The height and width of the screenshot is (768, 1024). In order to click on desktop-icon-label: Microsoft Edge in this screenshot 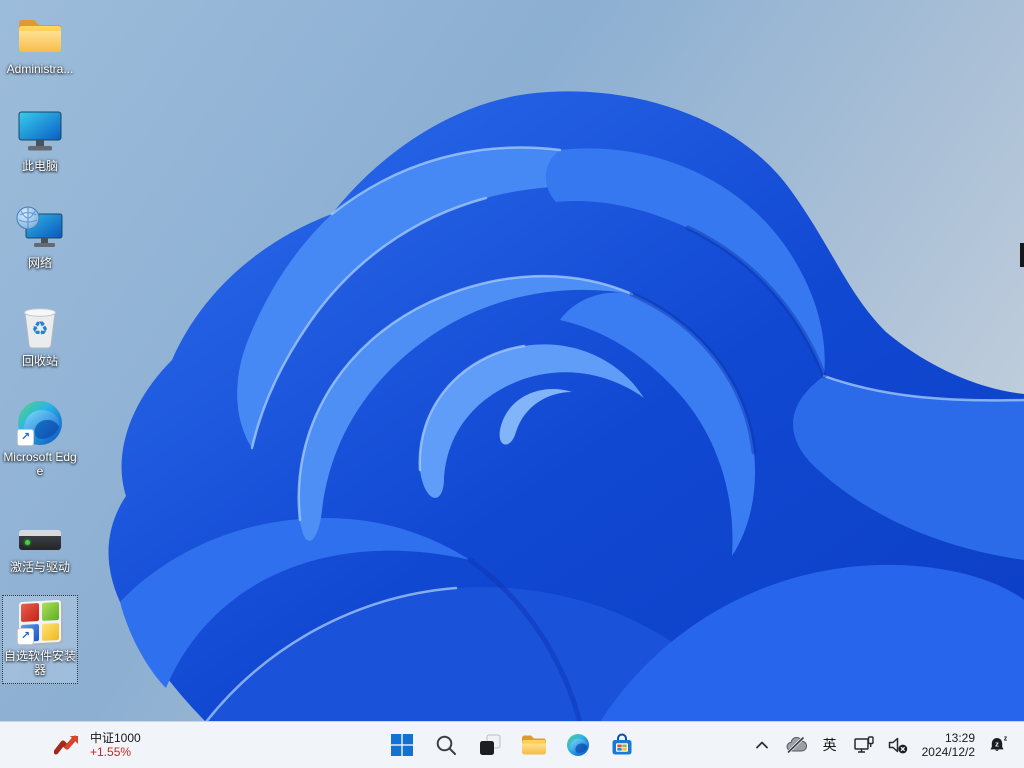, I will do `click(40, 464)`.